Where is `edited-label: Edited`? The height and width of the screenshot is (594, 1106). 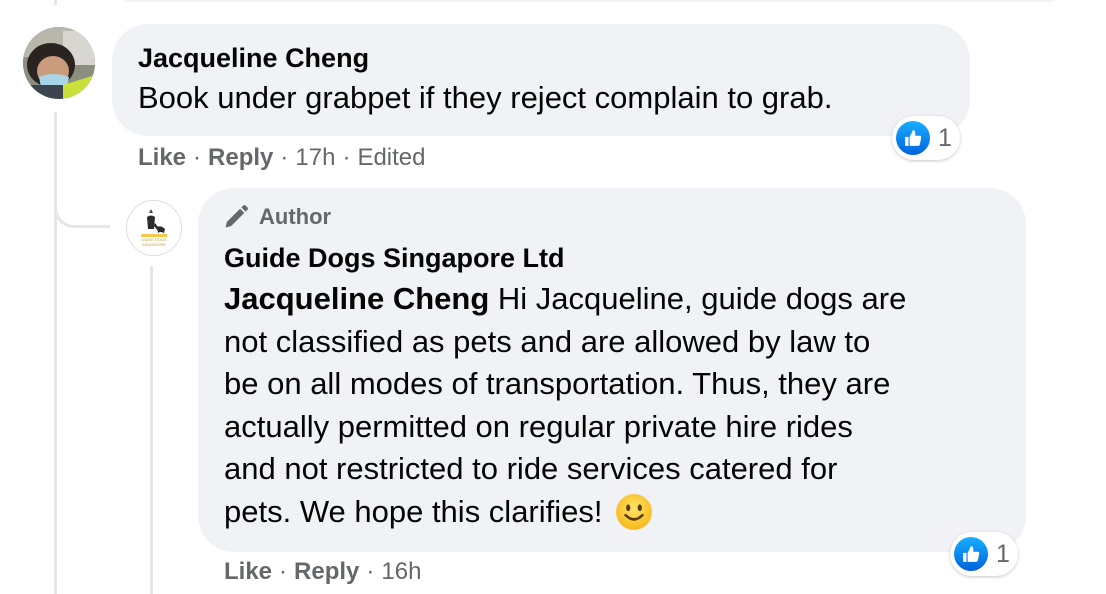
edited-label: Edited is located at coordinates (391, 157).